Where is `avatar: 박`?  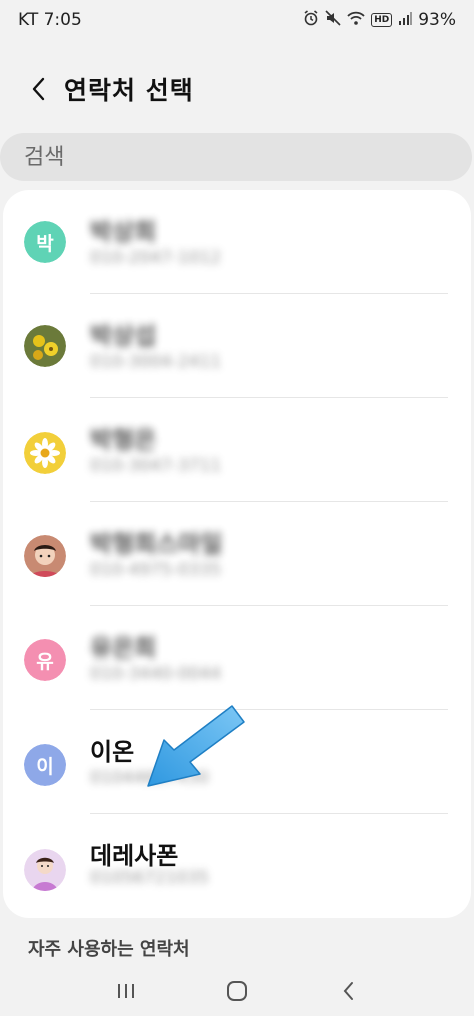 avatar: 박 is located at coordinates (45, 242).